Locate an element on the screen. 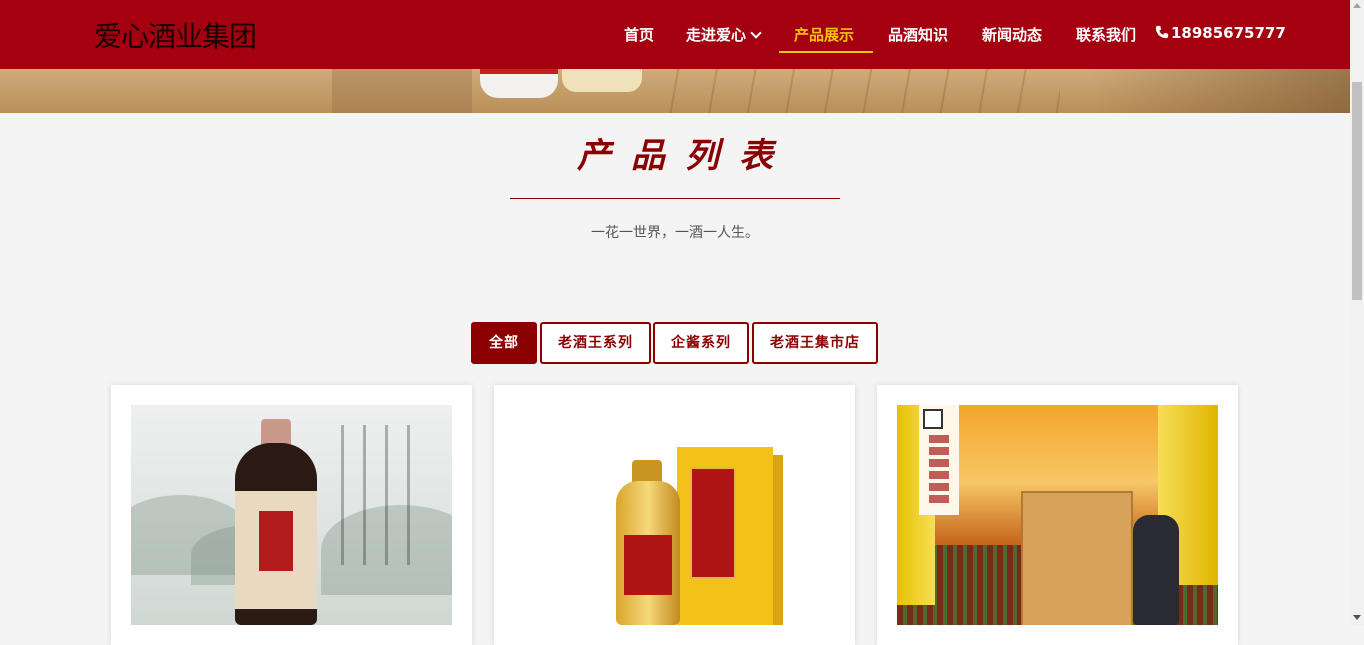  scrollbar-thumb is located at coordinates (1357, 191).